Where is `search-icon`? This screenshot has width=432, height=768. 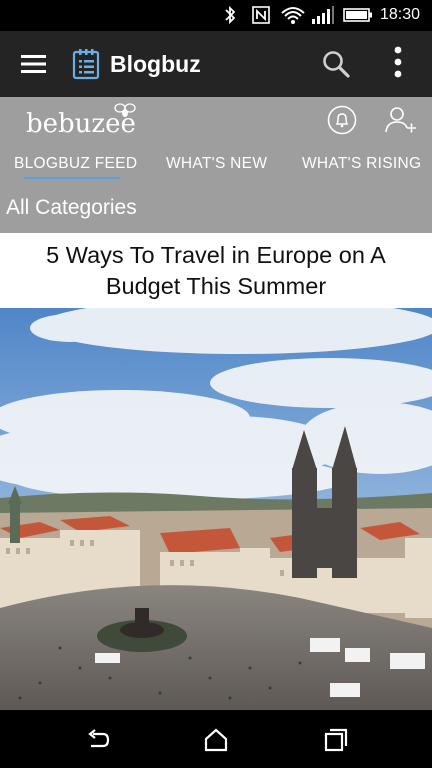 search-icon is located at coordinates (336, 64).